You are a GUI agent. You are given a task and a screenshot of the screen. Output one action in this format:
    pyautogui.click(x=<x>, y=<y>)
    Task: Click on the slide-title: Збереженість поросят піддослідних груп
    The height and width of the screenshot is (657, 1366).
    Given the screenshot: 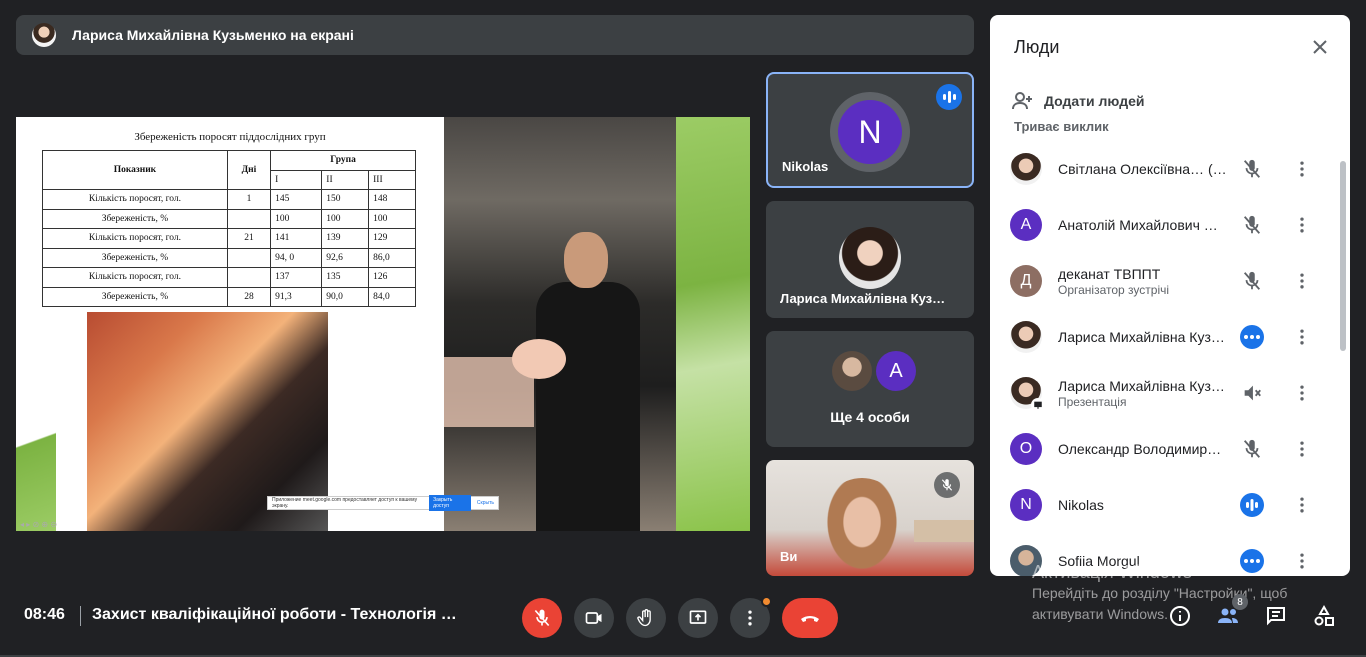 What is the action you would take?
    pyautogui.click(x=230, y=137)
    